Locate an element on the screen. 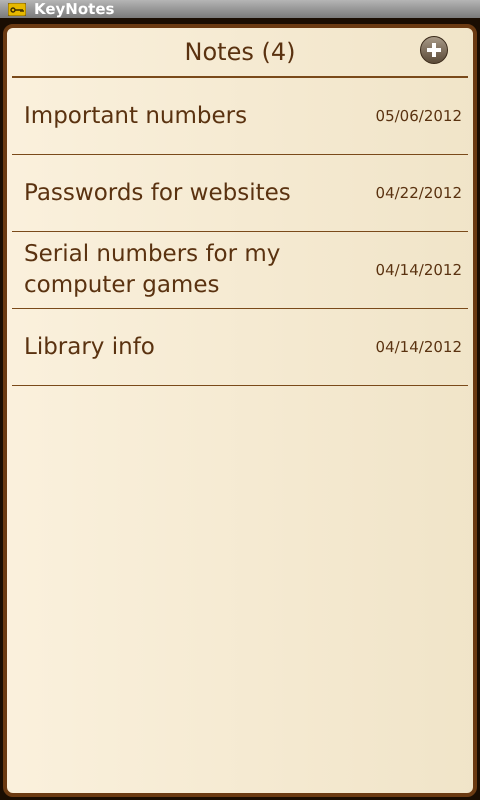 The height and width of the screenshot is (800, 480). note-title: Important numbers is located at coordinates (136, 116).